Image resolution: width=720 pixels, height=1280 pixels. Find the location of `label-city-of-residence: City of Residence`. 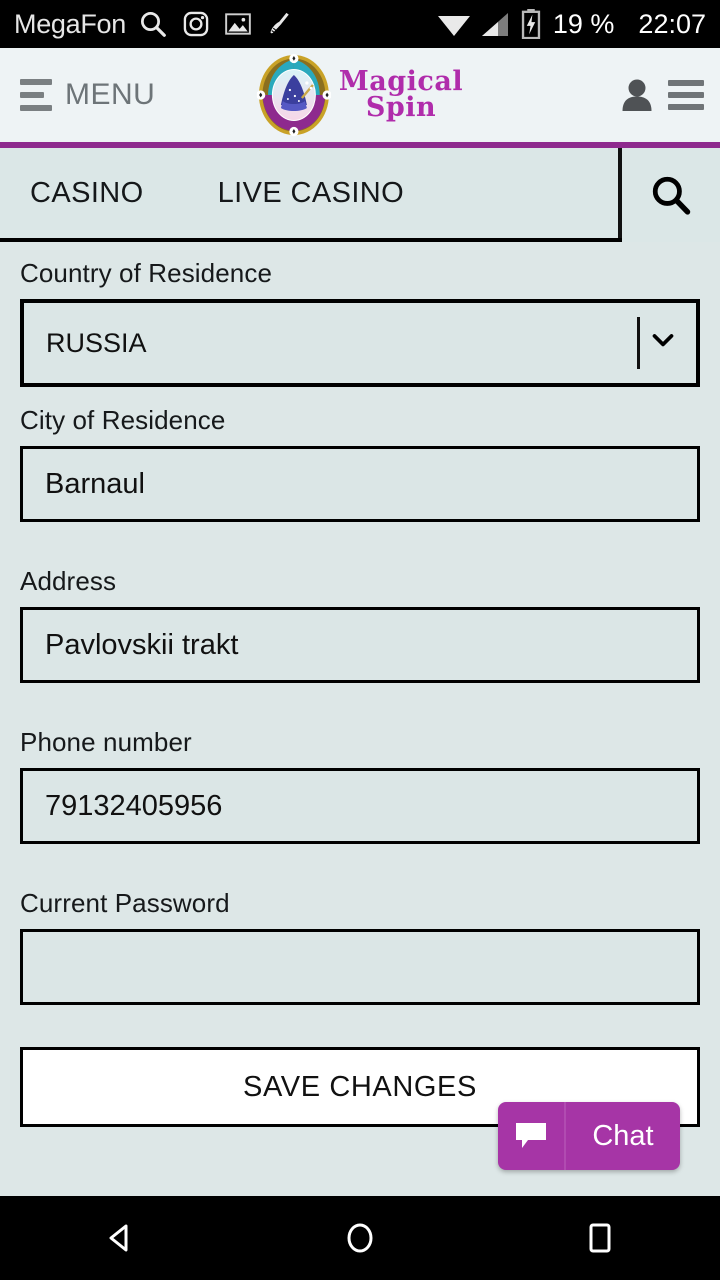

label-city-of-residence: City of Residence is located at coordinates (123, 420).